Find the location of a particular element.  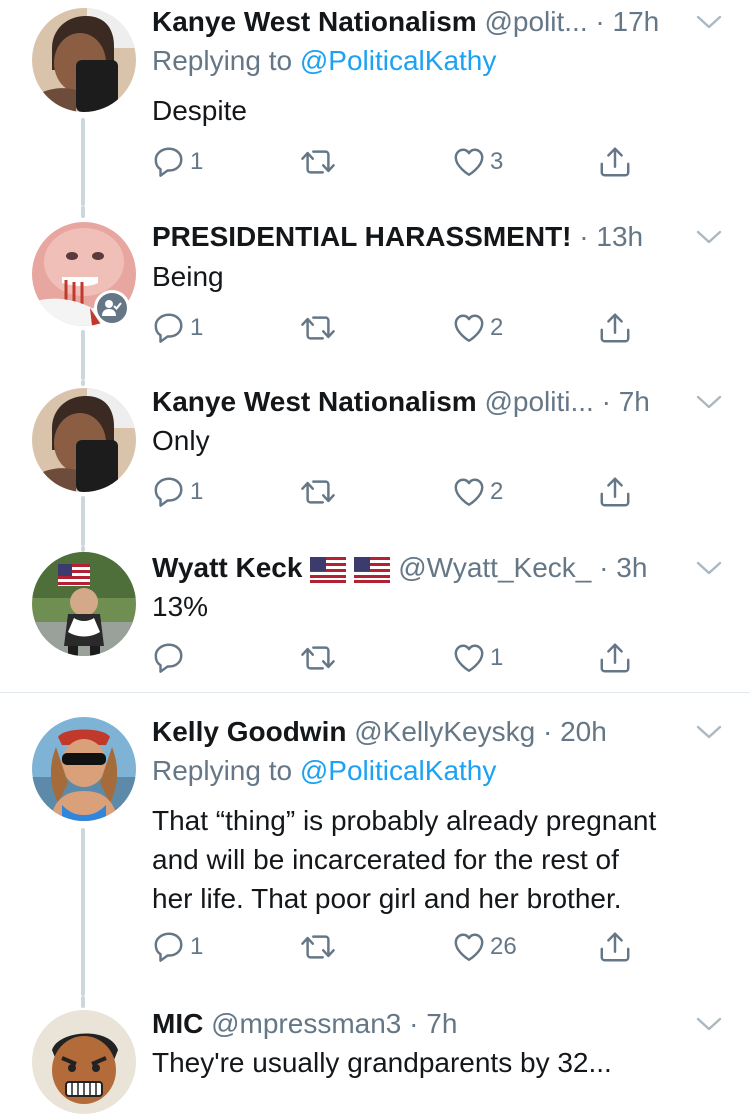

tweet-actions: 1 2 is located at coordinates (402, 328).